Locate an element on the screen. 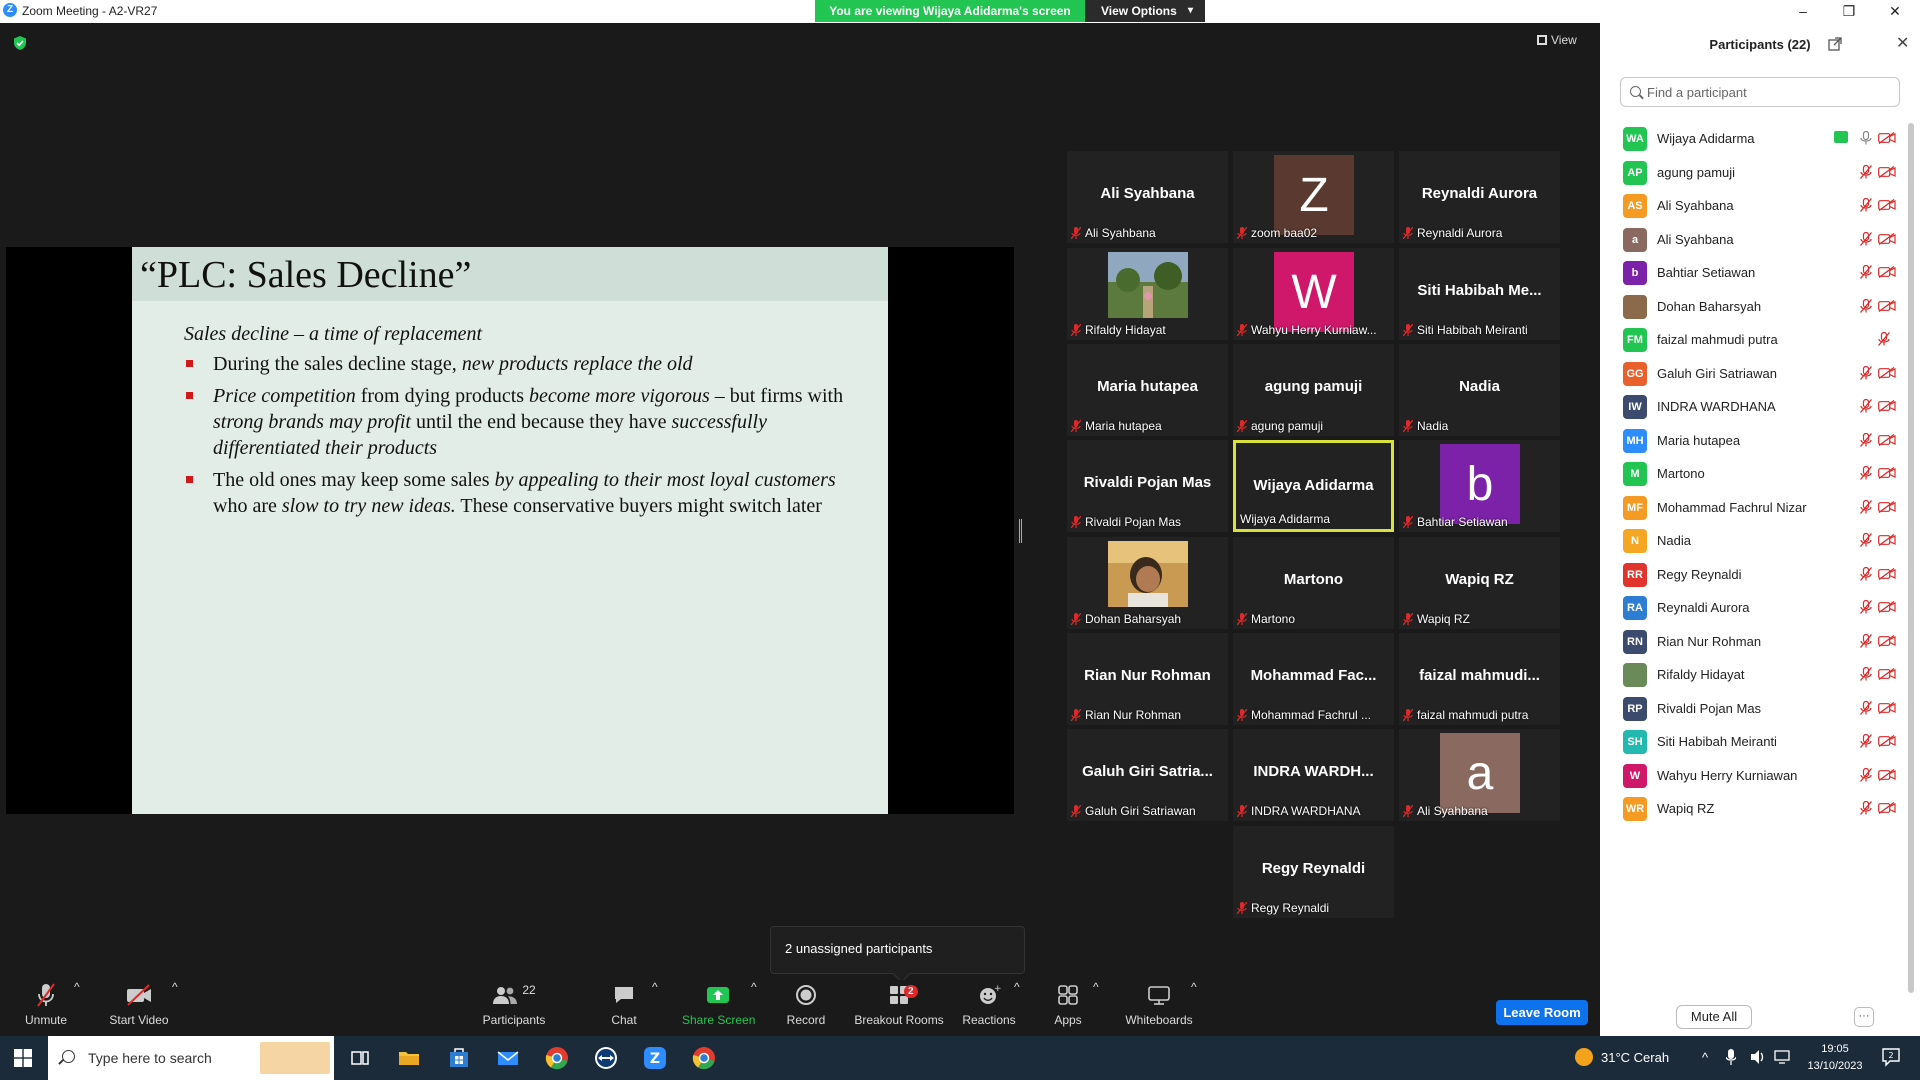 The width and height of the screenshot is (1920, 1080). windows-start-icon is located at coordinates (23, 1058).